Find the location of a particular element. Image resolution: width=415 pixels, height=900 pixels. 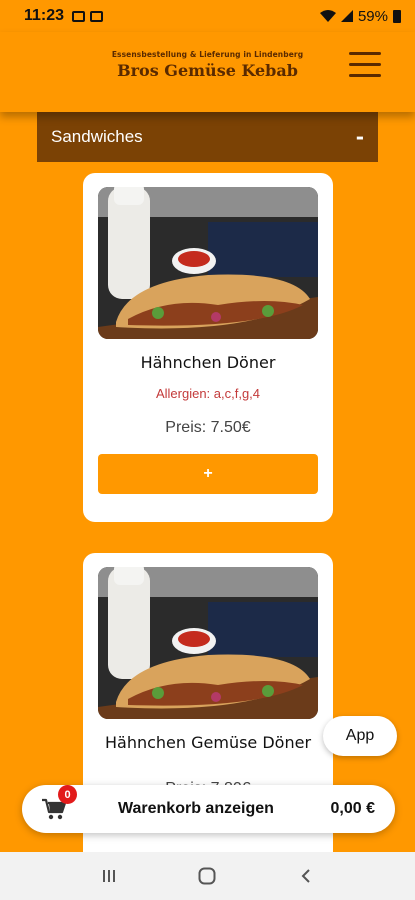

category-header-sandwiches: Sandwiches - is located at coordinates (207, 137).